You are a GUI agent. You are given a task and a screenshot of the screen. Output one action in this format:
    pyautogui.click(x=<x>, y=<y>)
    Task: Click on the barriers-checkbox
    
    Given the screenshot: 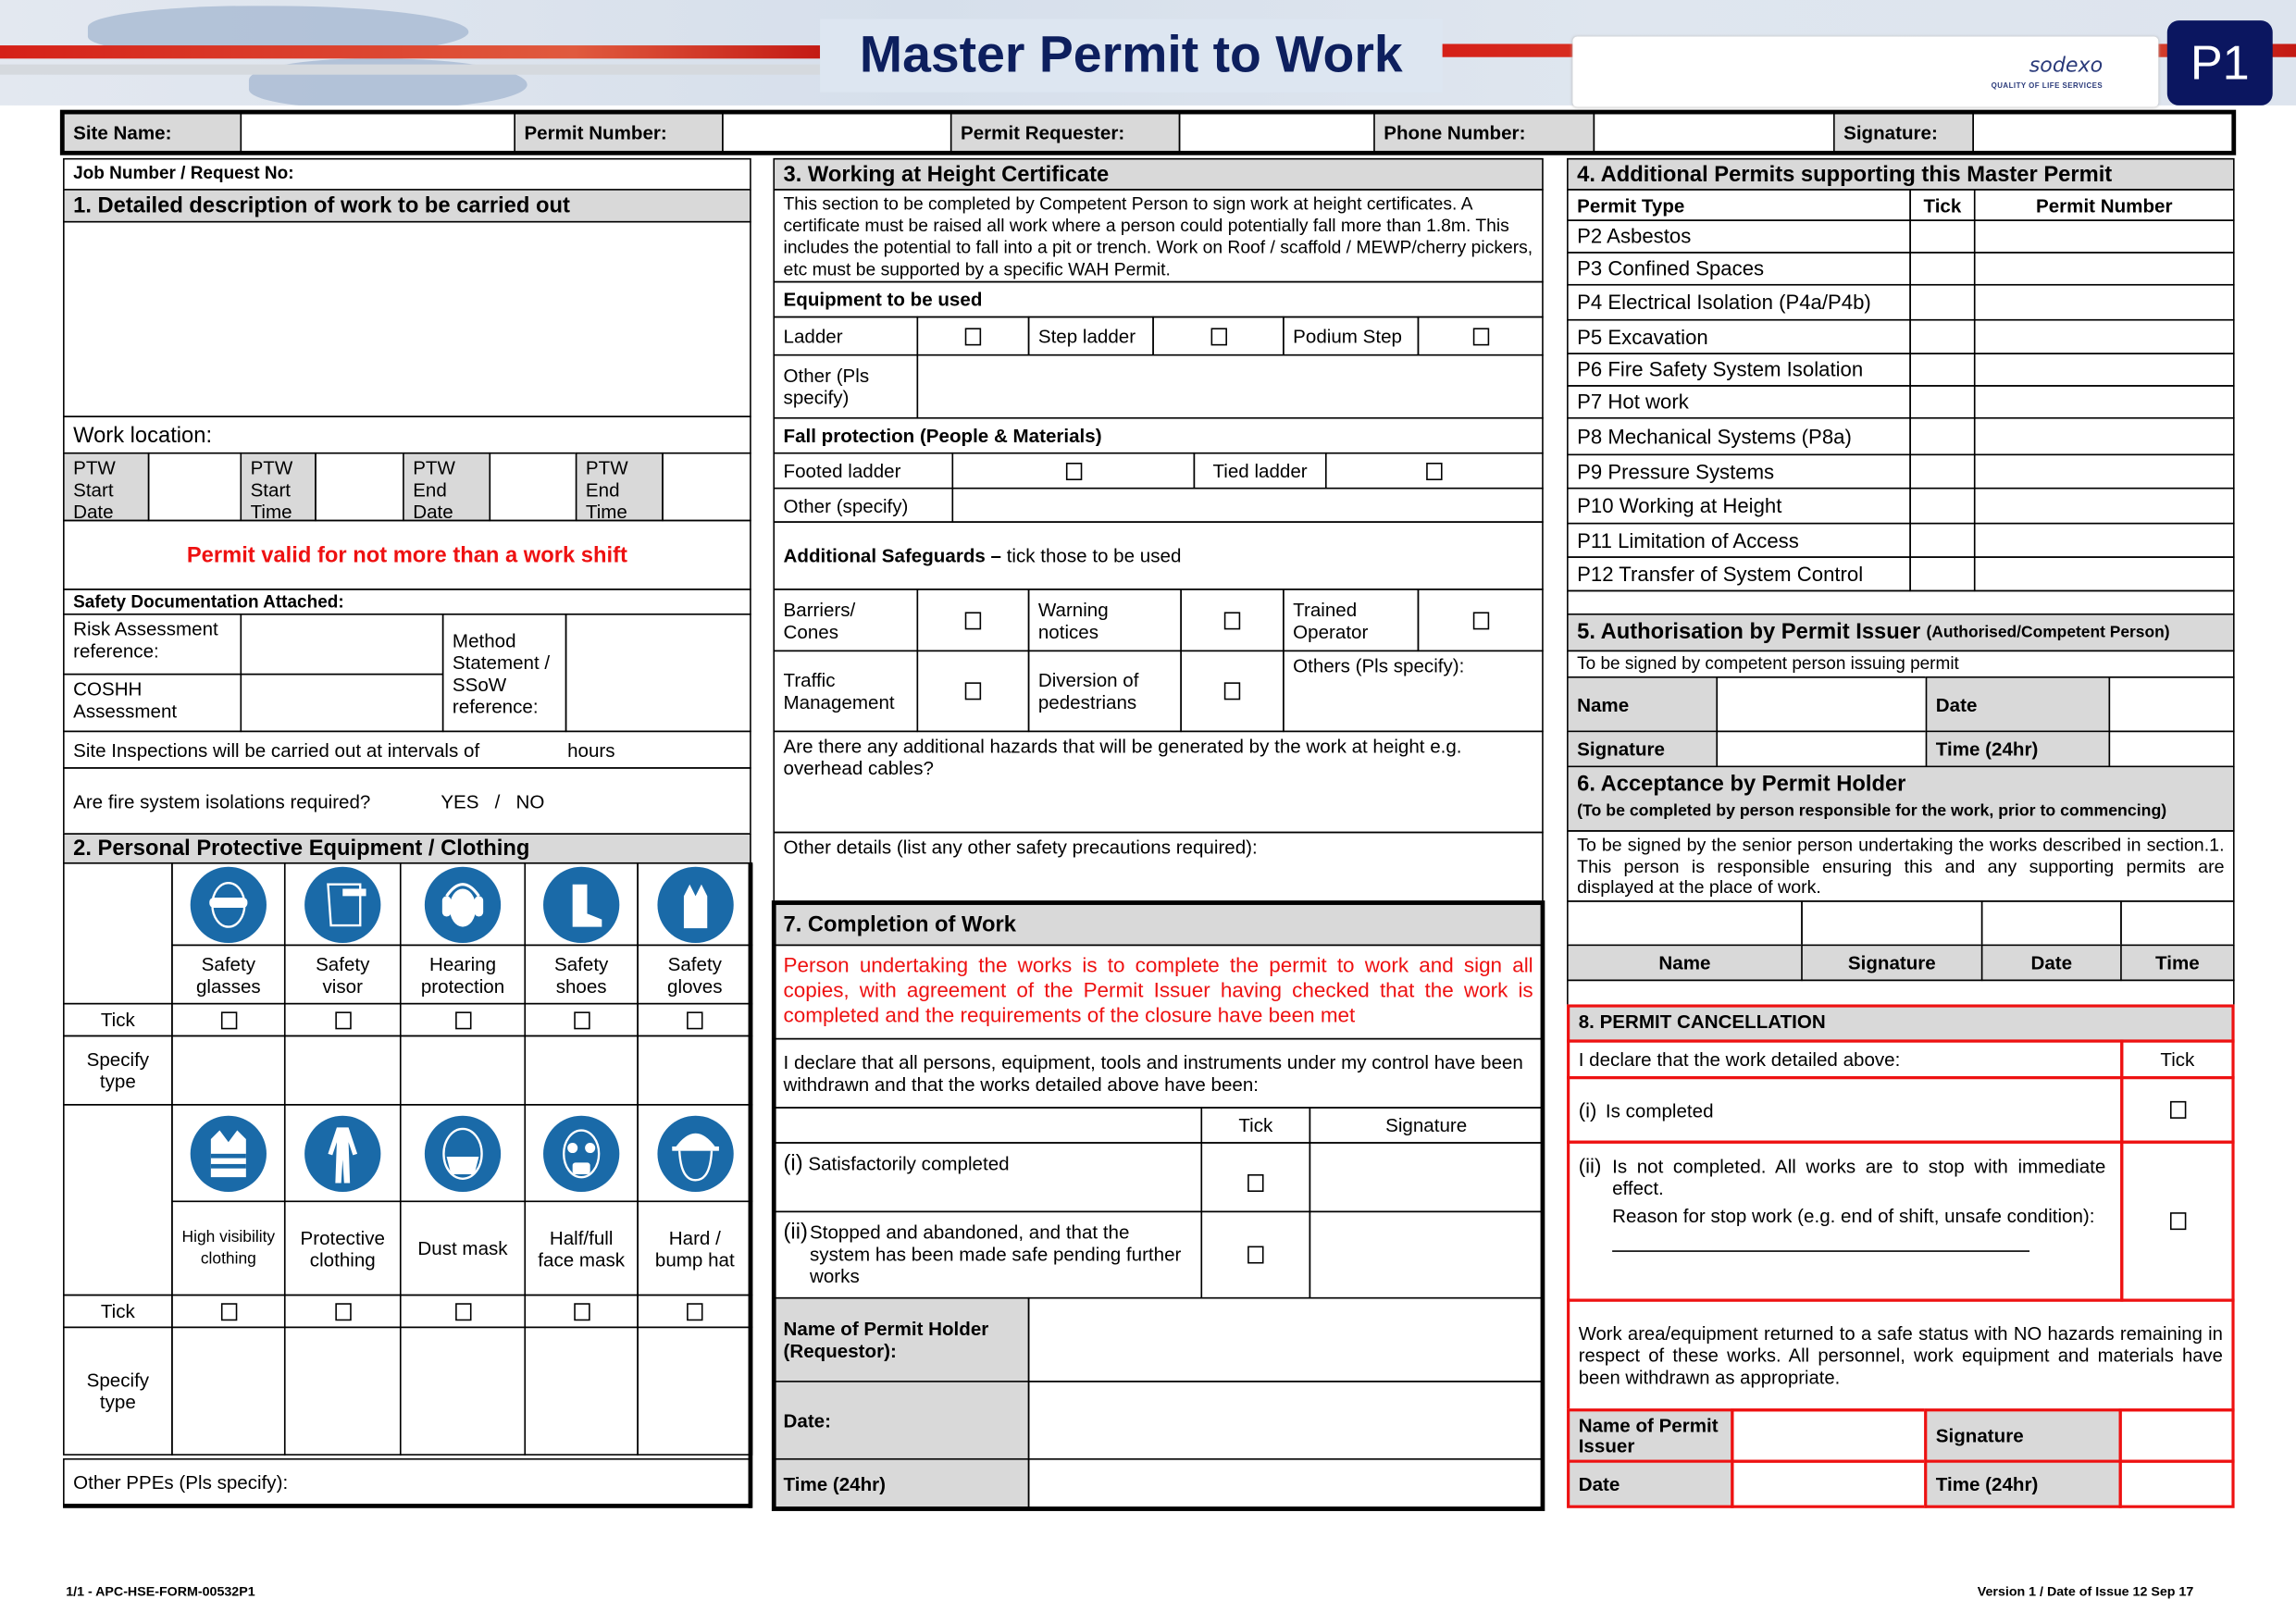 What is the action you would take?
    pyautogui.click(x=973, y=620)
    